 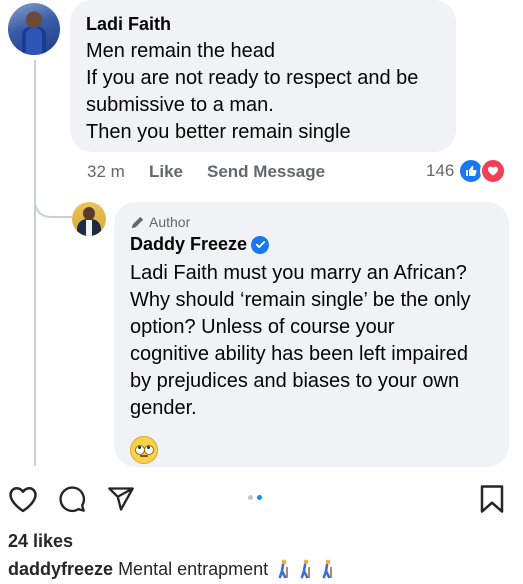 I want to click on reply-author-name: Daddy Freeze, so click(x=188, y=244).